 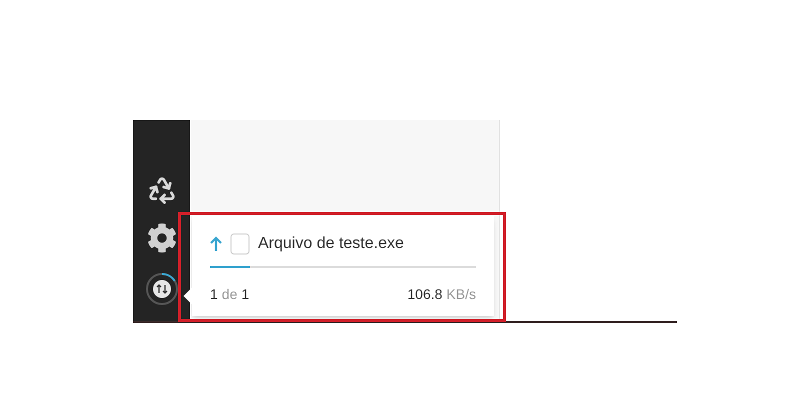 I want to click on file-icon, so click(x=240, y=244).